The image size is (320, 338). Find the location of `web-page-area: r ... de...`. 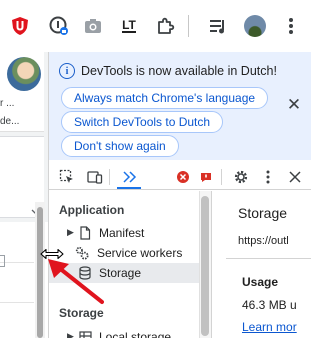

web-page-area: r ... de... is located at coordinates (24, 195).